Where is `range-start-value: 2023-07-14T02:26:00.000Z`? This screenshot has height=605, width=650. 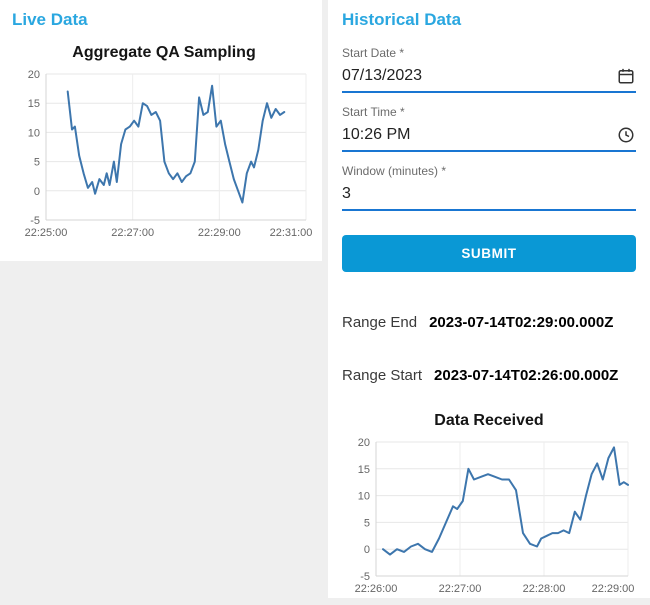 range-start-value: 2023-07-14T02:26:00.000Z is located at coordinates (526, 375).